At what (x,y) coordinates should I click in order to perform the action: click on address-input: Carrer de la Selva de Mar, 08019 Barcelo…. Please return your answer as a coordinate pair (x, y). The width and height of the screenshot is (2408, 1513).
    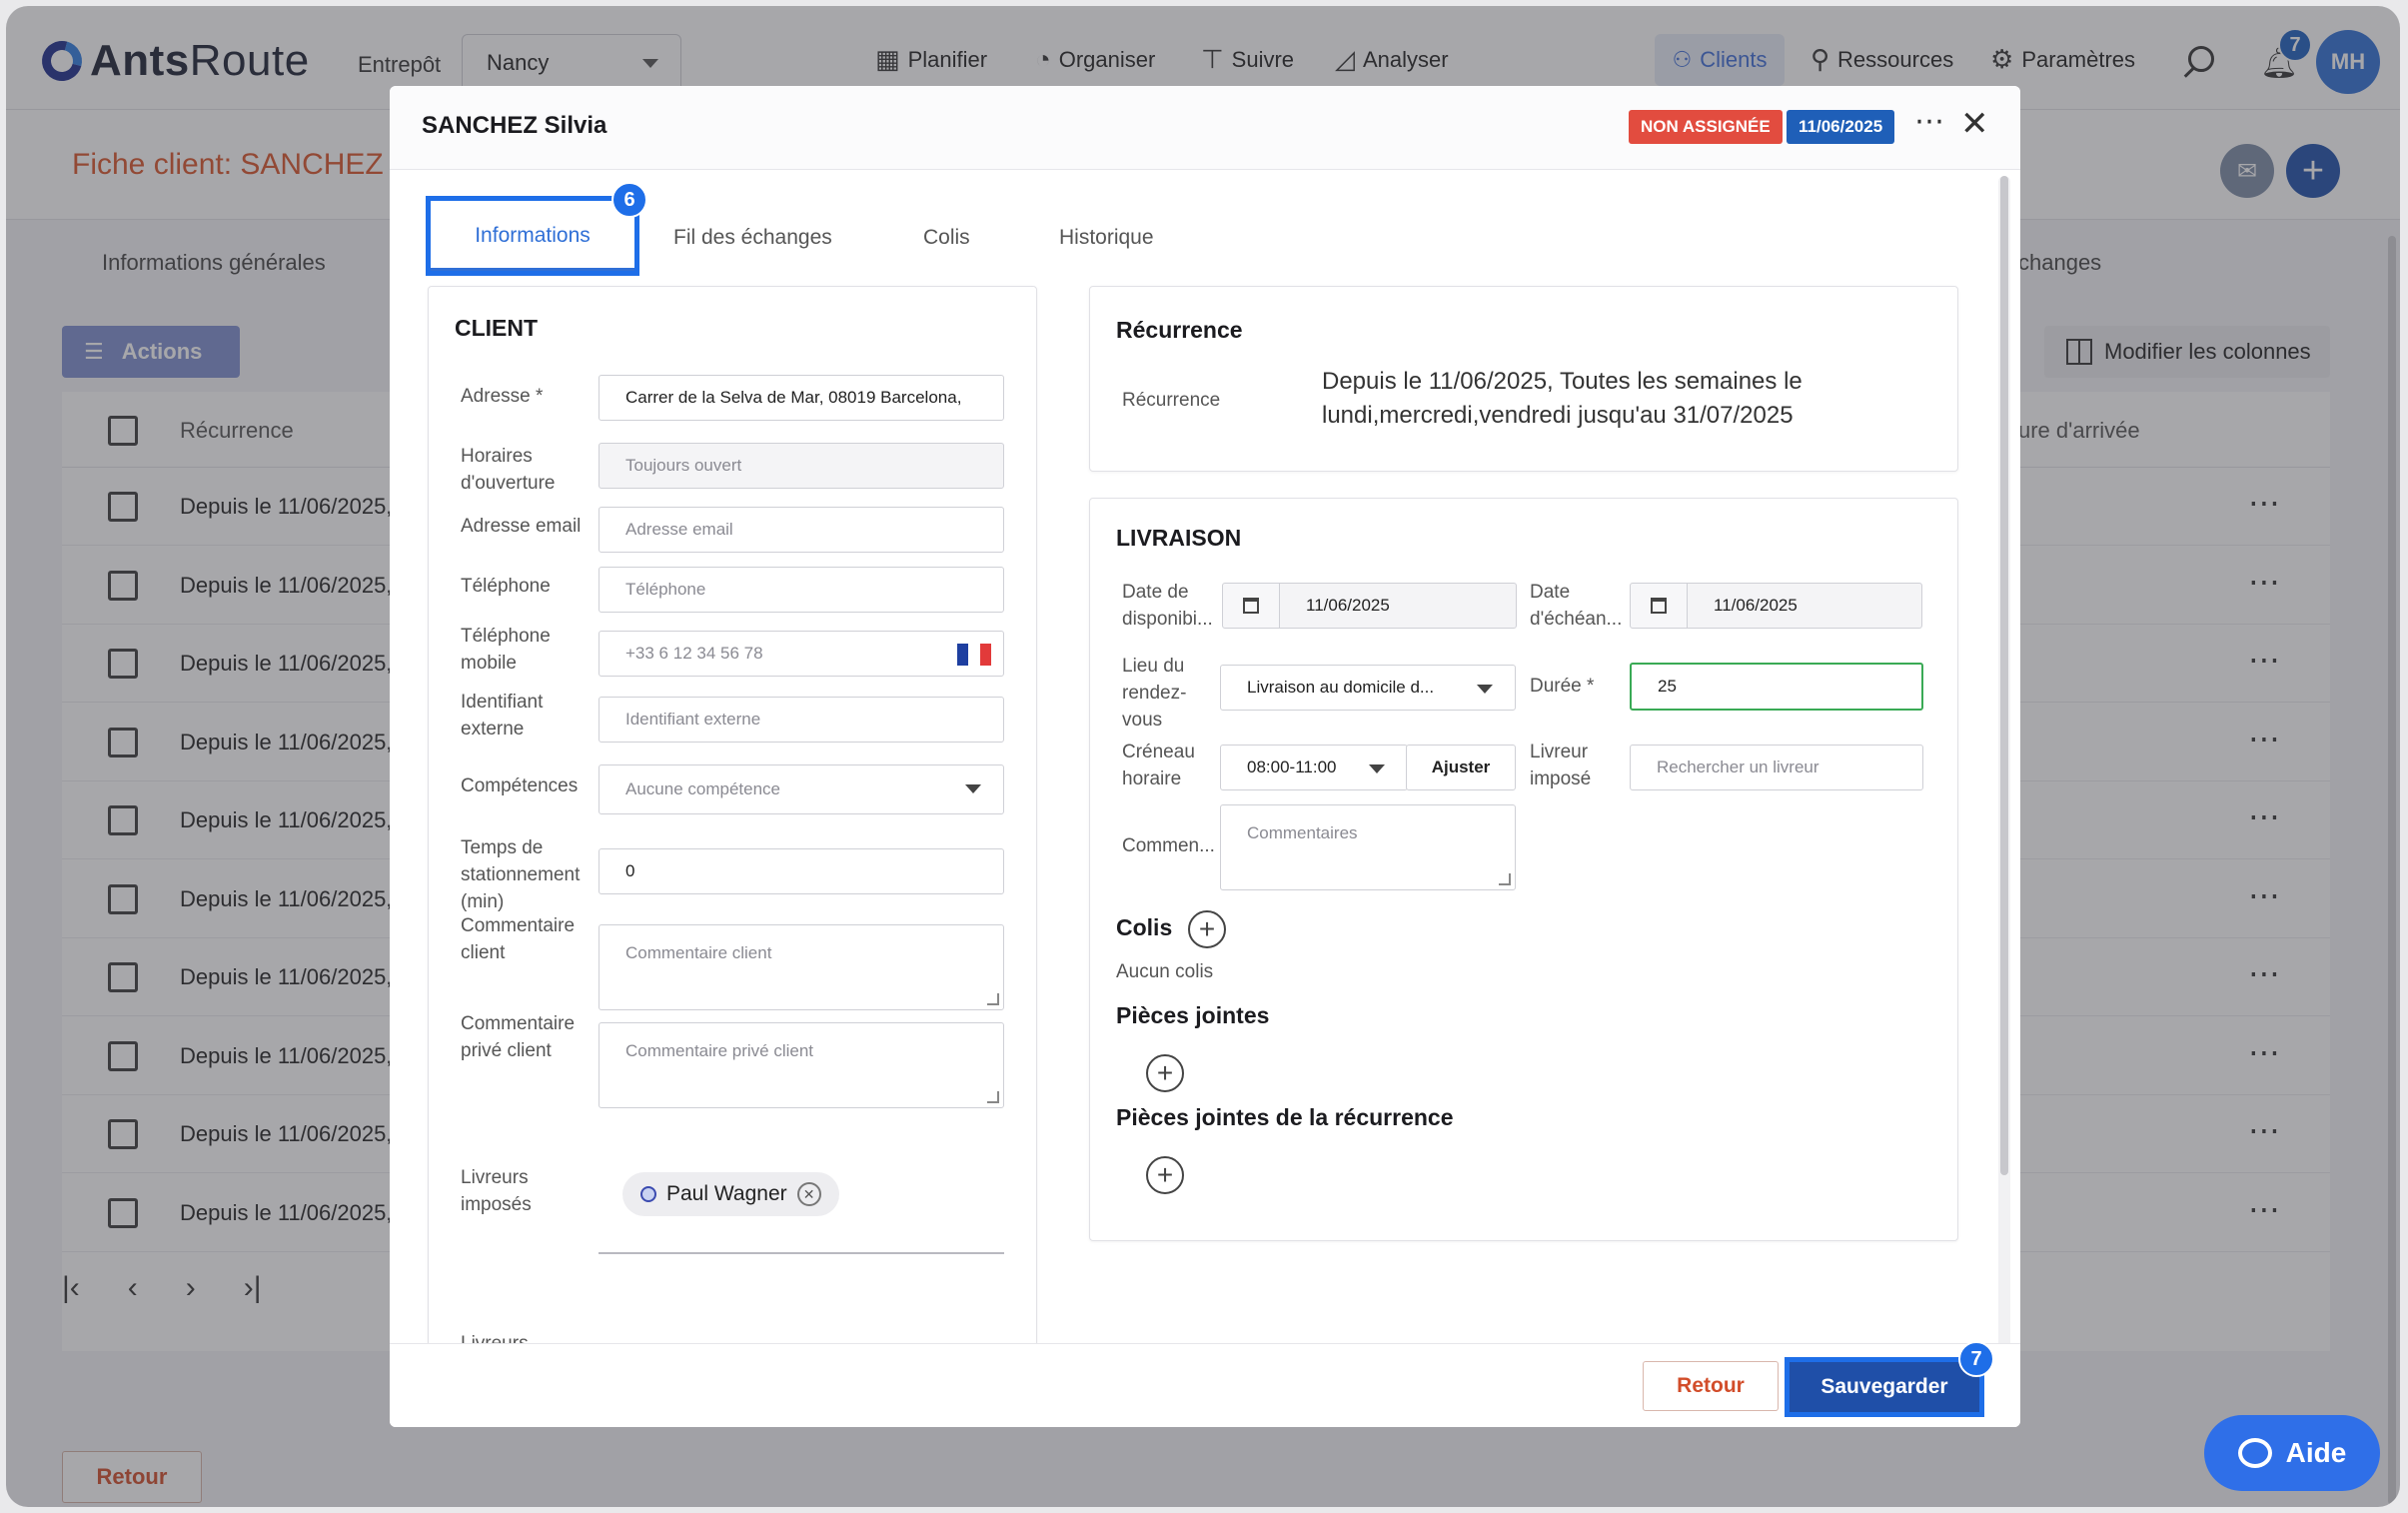
    Looking at the image, I should click on (801, 398).